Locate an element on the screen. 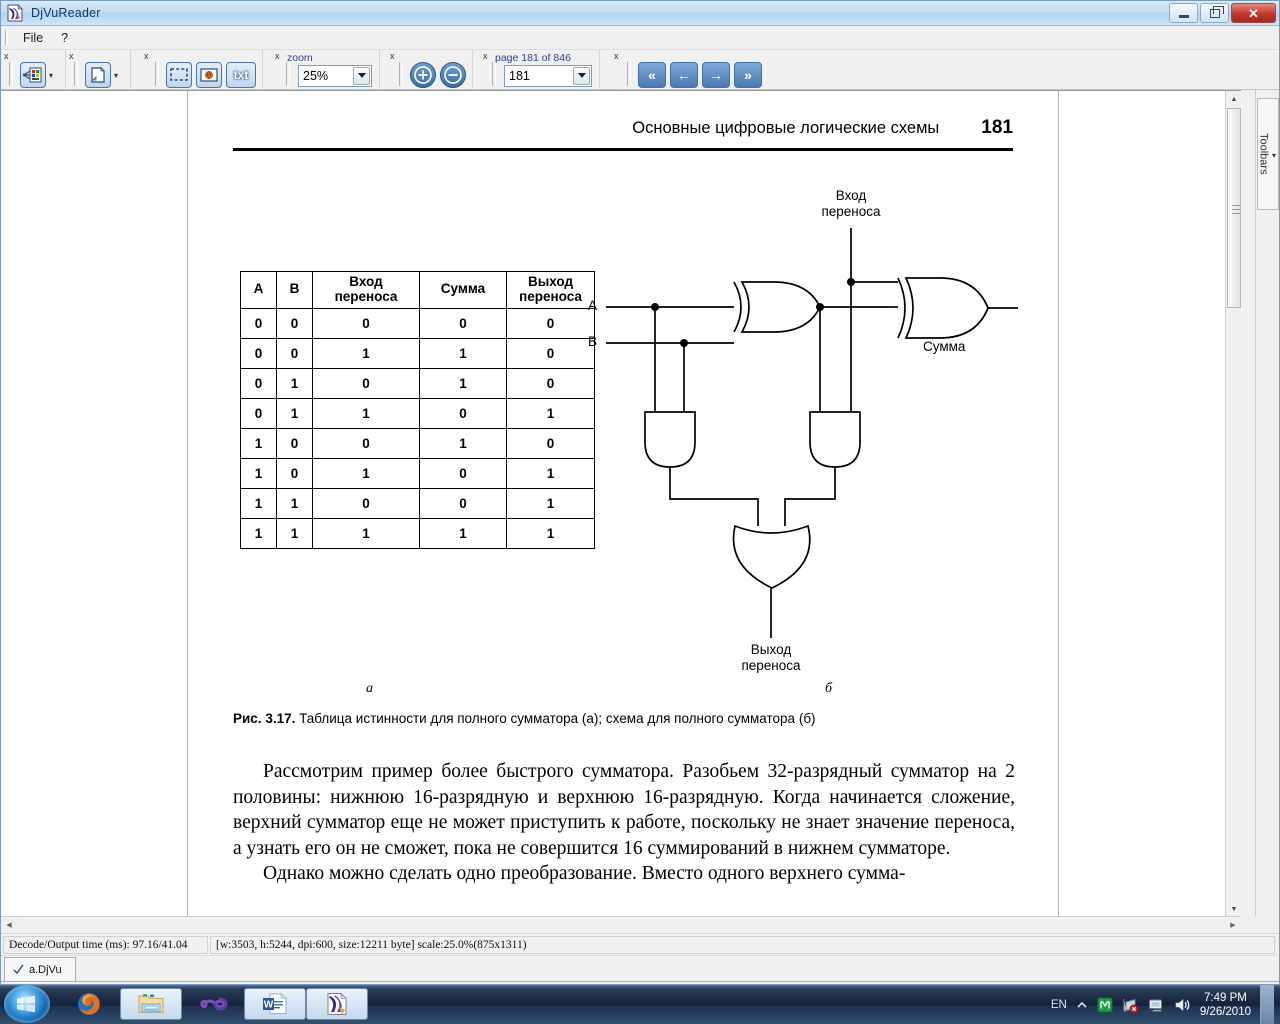 Image resolution: width=1280 pixels, height=1024 pixels. language-indicator: EN is located at coordinates (1059, 1005).